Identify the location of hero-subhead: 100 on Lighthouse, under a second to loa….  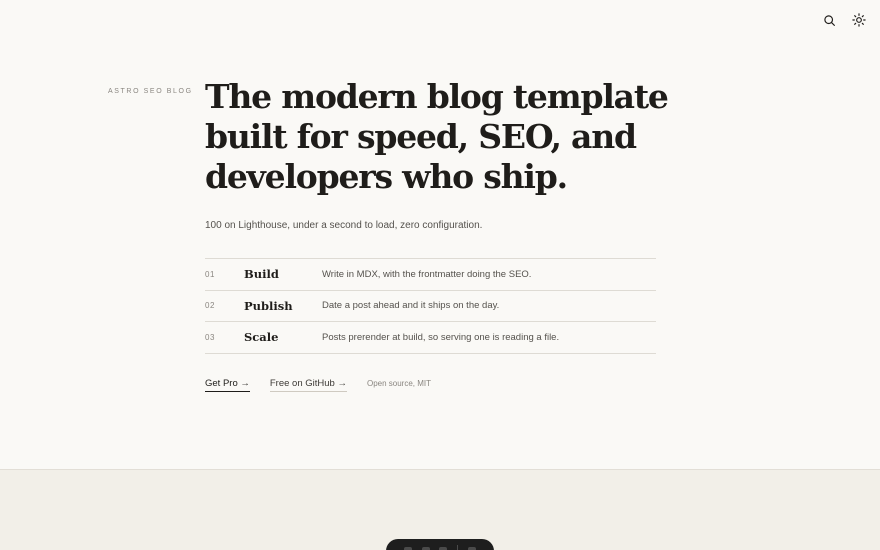
(344, 225).